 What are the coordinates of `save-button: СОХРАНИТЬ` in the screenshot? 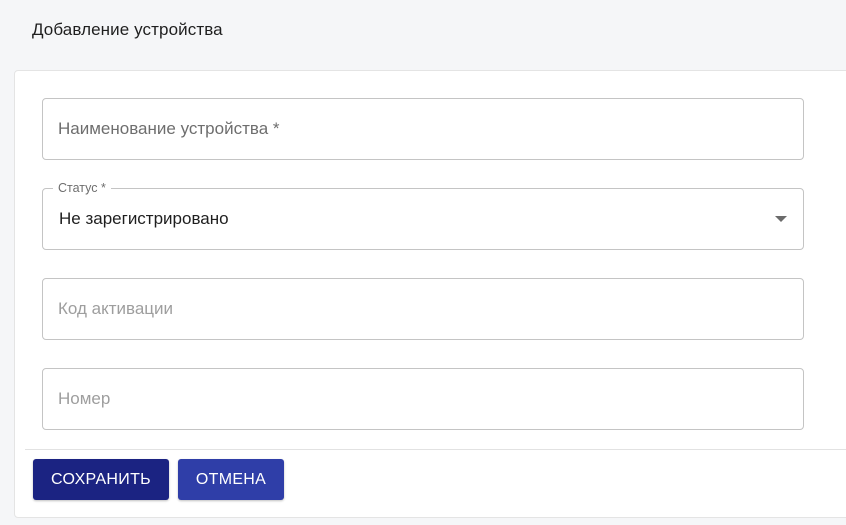 It's located at (101, 479).